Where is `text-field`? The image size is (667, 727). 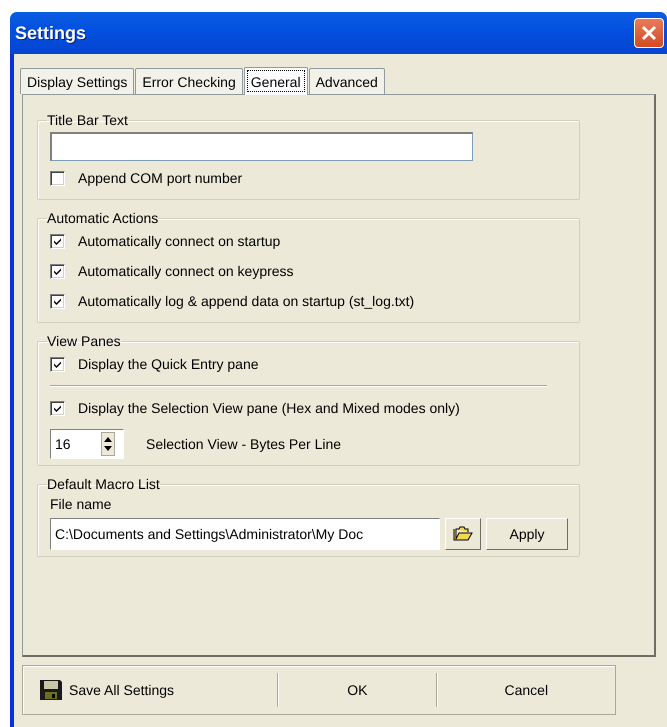 text-field is located at coordinates (261, 146).